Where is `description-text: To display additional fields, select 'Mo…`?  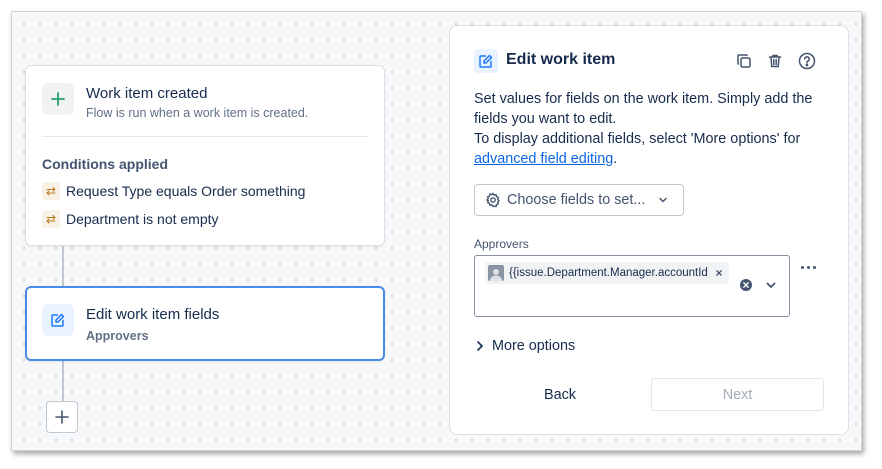
description-text: To display additional fields, select 'Mo… is located at coordinates (637, 139).